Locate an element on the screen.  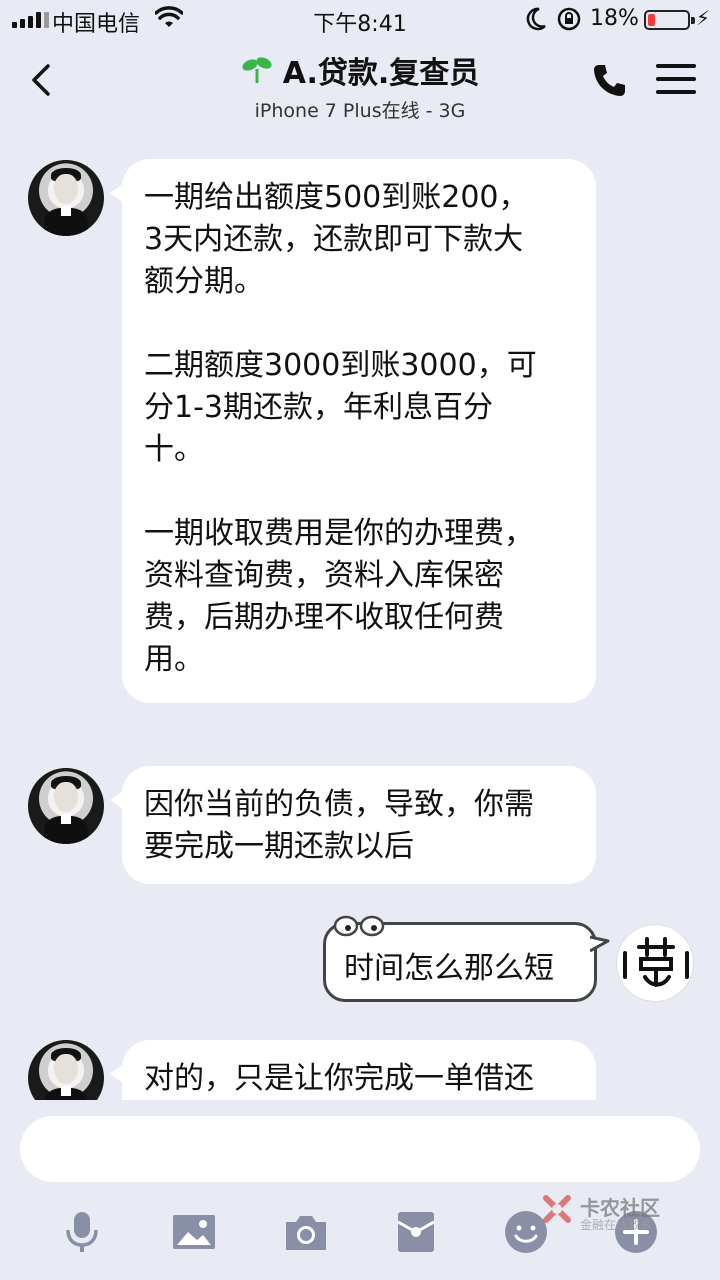
watermark-subtitle: 金融在线教育 is located at coordinates (616, 1225).